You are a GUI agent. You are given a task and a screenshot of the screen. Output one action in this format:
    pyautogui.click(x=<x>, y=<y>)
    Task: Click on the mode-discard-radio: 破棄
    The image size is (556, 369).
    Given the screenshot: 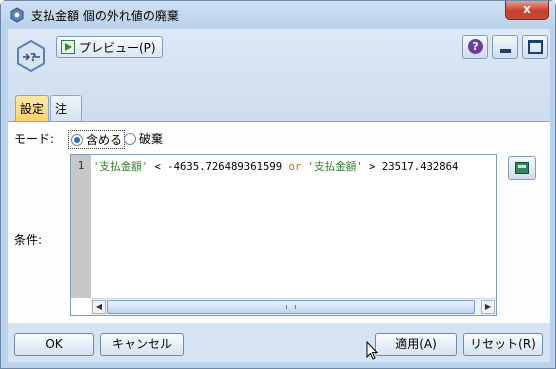 What is the action you would take?
    pyautogui.click(x=143, y=138)
    